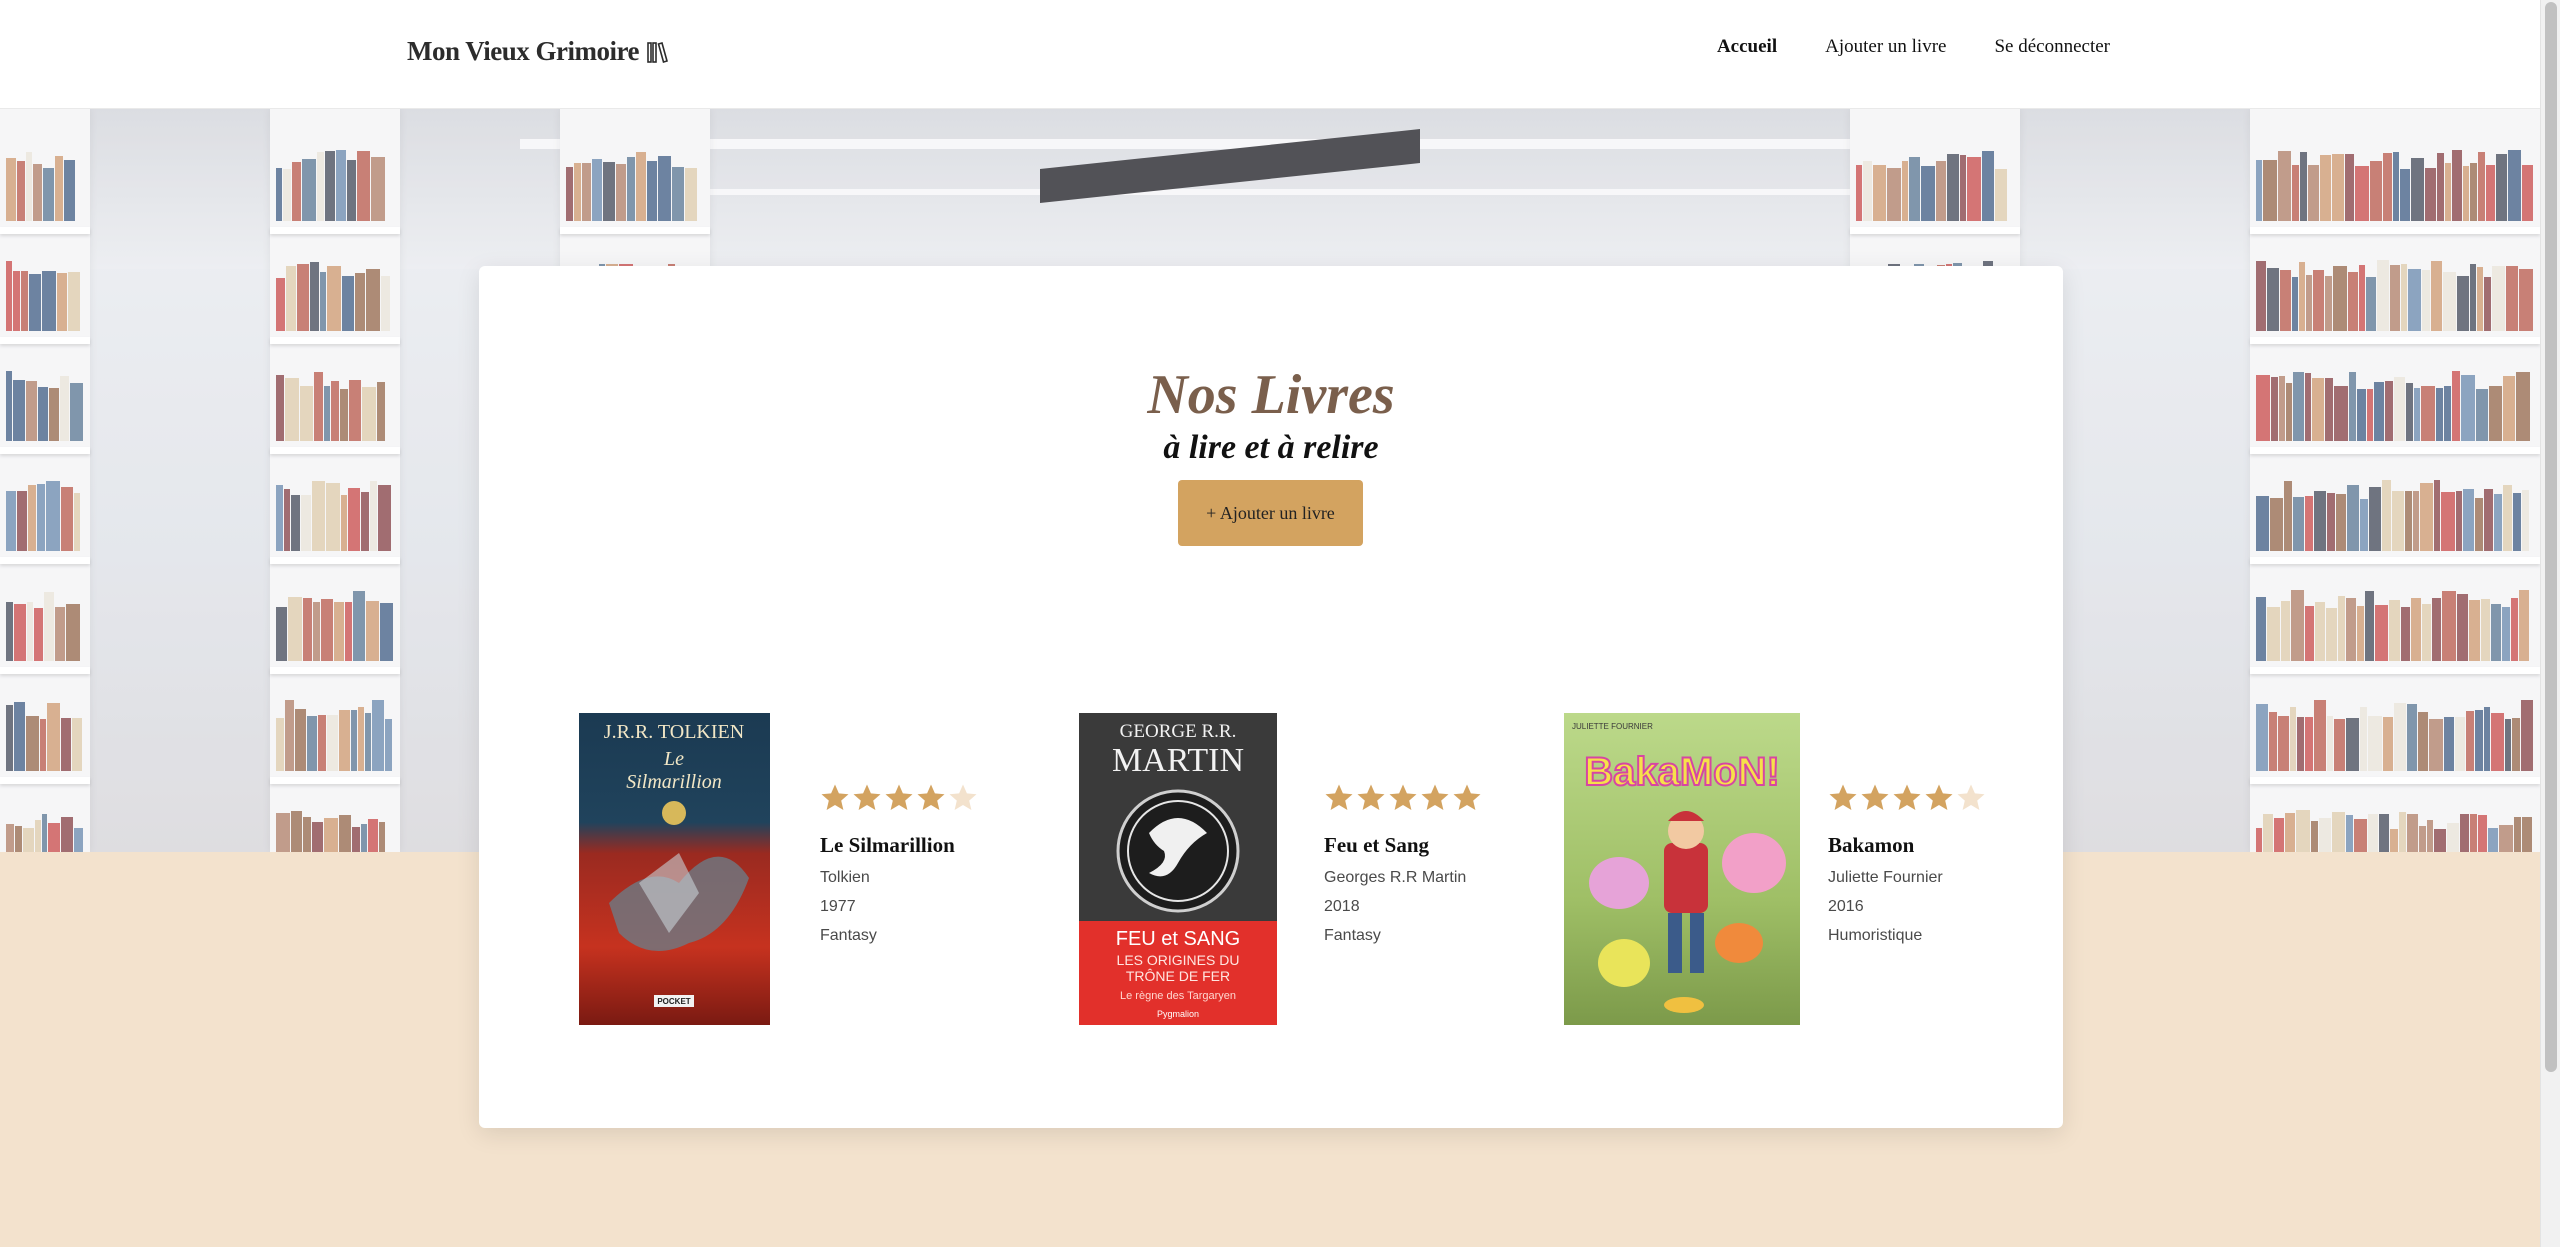  What do you see at coordinates (1612, 726) in the screenshot?
I see `cover-author: JULIETTE FOURNIER` at bounding box center [1612, 726].